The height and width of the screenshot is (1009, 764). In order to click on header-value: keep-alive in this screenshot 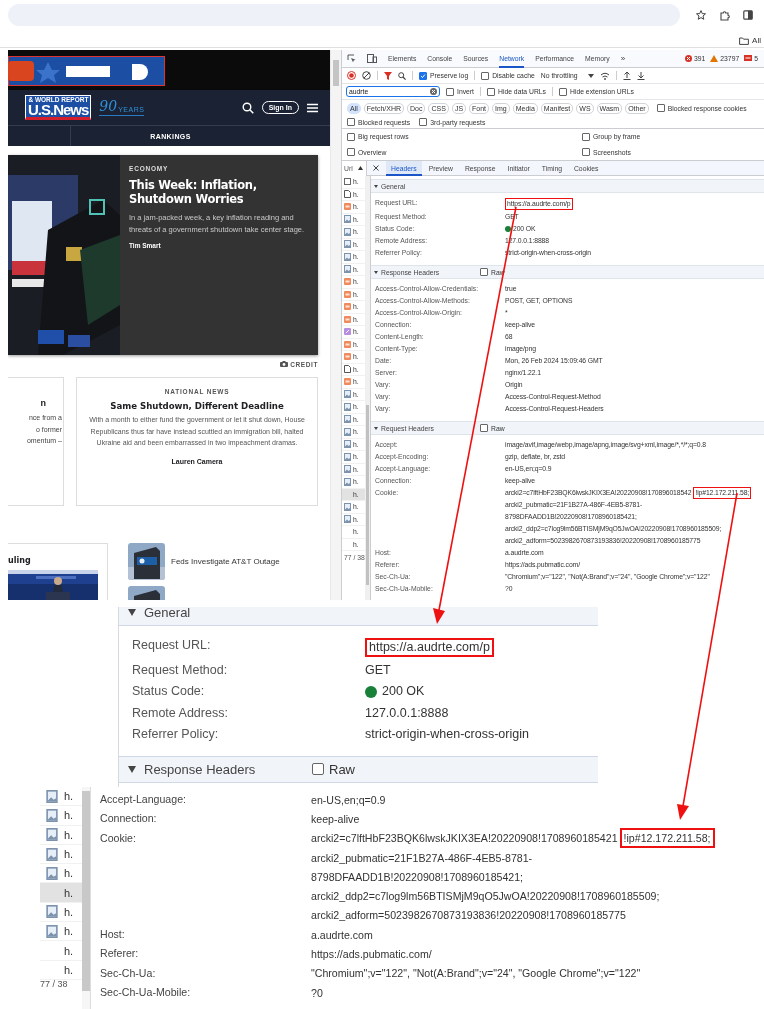, I will do `click(335, 818)`.